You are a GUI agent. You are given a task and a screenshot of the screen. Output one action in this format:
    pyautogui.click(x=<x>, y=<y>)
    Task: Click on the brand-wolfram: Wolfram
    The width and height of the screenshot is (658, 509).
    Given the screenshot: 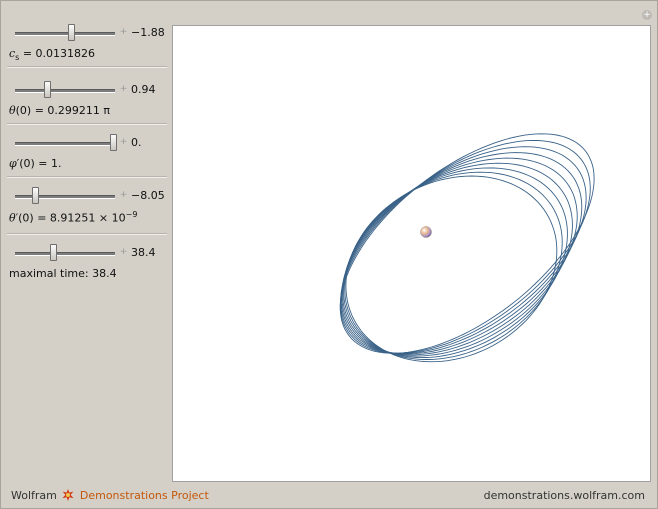 What is the action you would take?
    pyautogui.click(x=34, y=495)
    